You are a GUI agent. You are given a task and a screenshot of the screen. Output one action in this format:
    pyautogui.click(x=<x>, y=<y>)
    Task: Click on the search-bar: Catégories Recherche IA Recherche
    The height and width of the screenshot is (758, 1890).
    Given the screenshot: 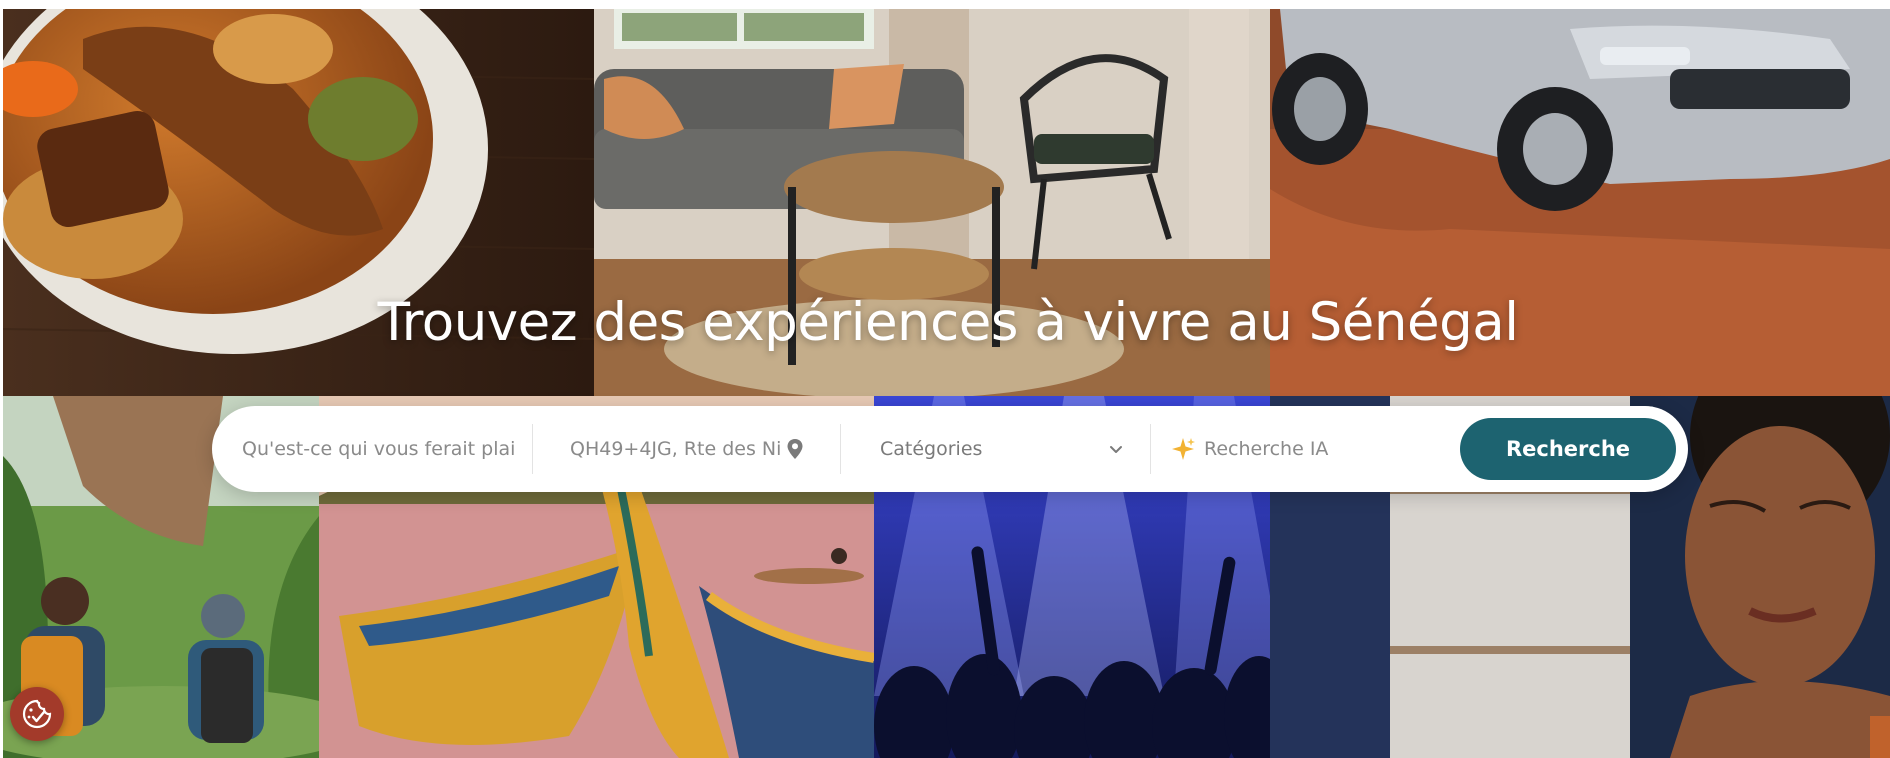 What is the action you would take?
    pyautogui.click(x=950, y=449)
    